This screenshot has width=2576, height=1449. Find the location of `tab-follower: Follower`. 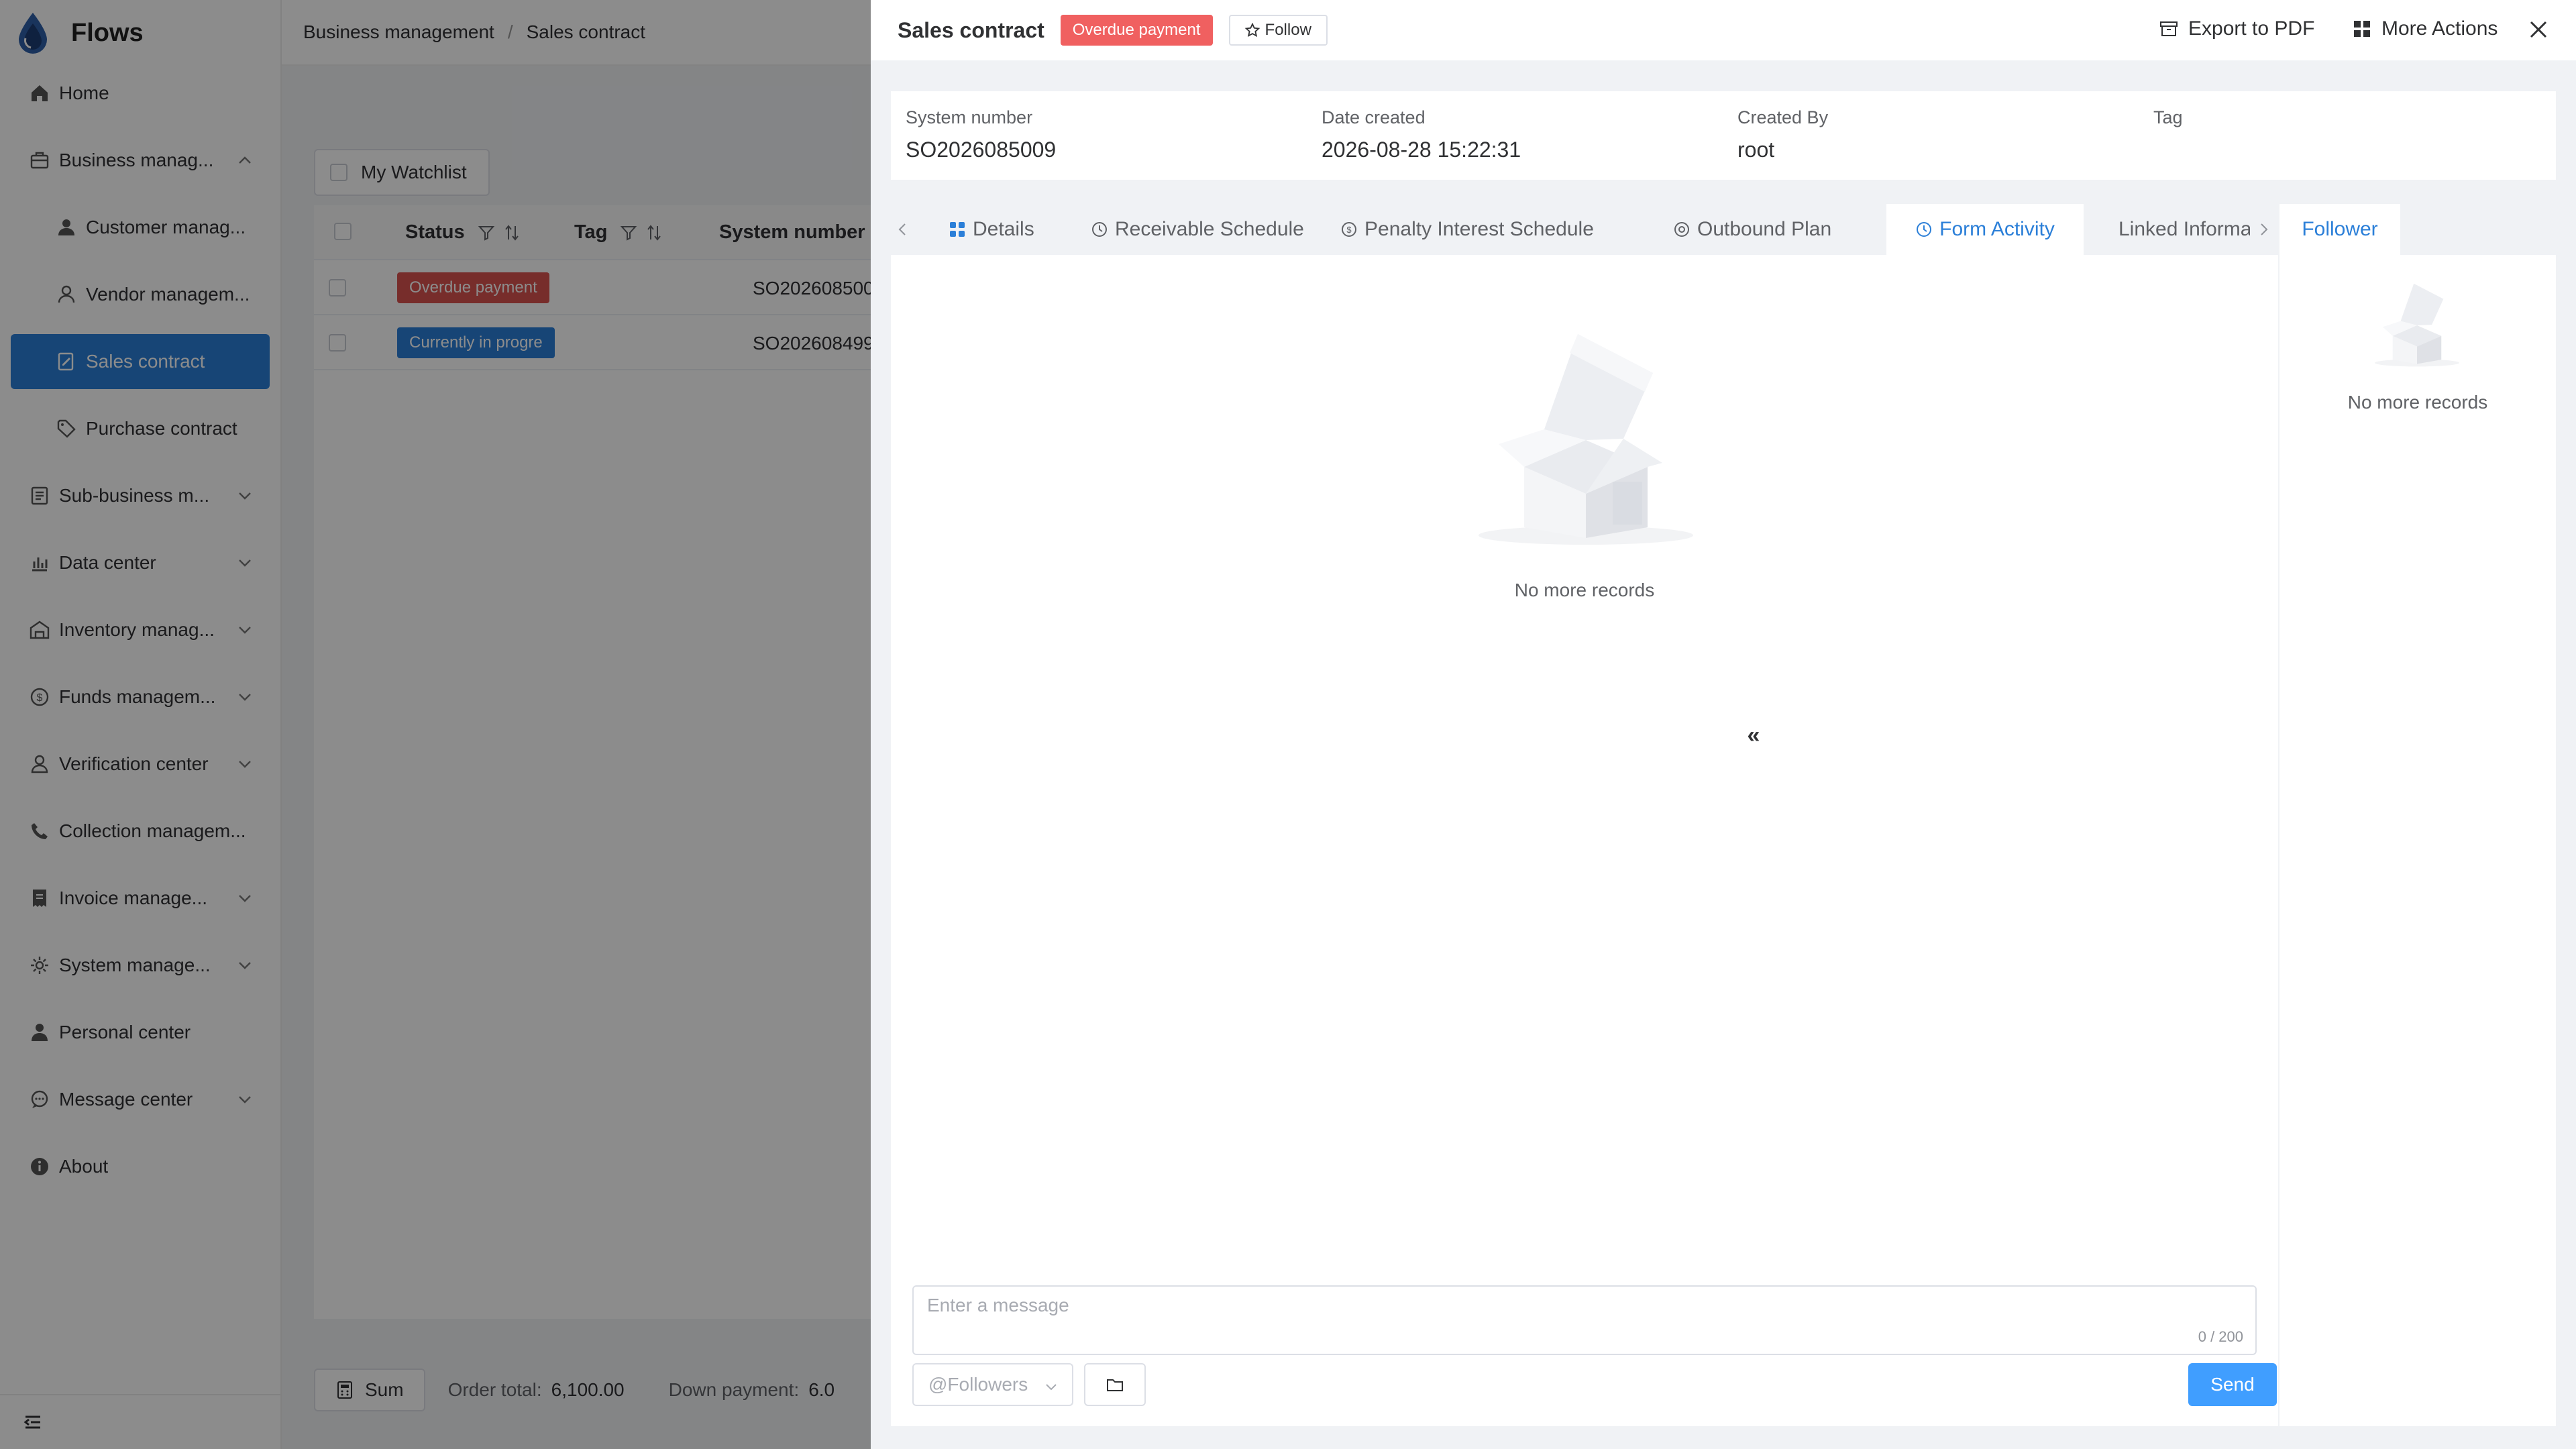

tab-follower: Follower is located at coordinates (2339, 229).